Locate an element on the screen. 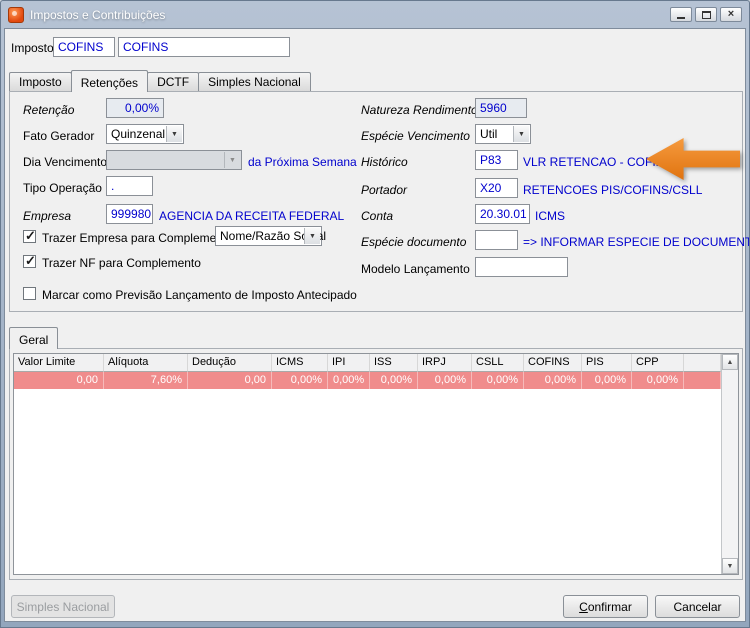  portador-description: RETENCOES PIS/COFINS/CSLL is located at coordinates (613, 190).